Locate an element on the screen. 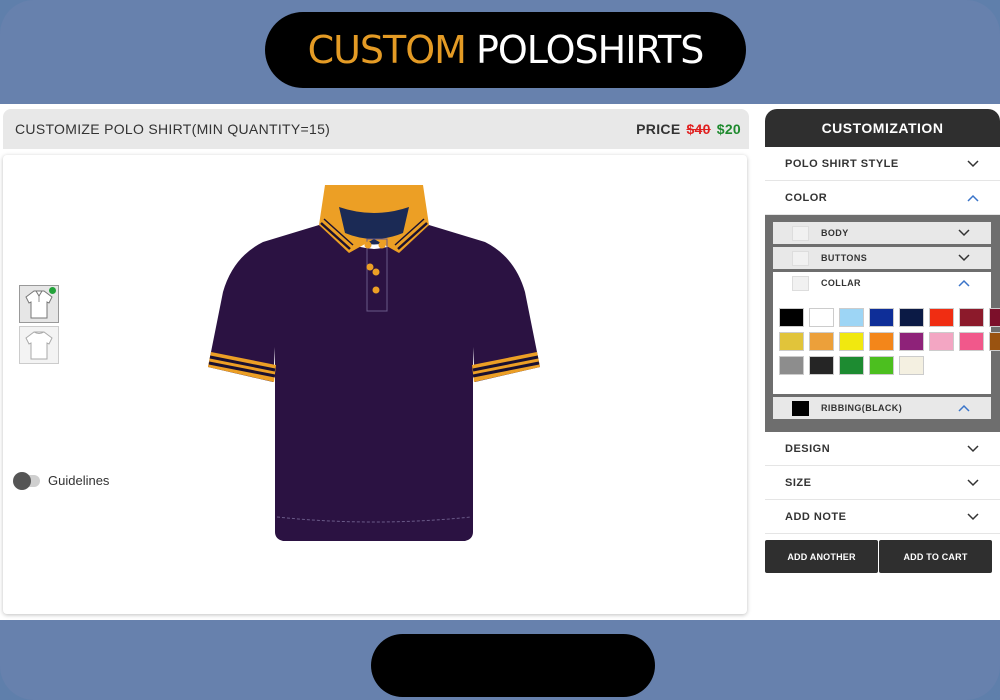 The width and height of the screenshot is (1000, 700). banner-title: CUSTOM POLOSHIRTS is located at coordinates (505, 50).